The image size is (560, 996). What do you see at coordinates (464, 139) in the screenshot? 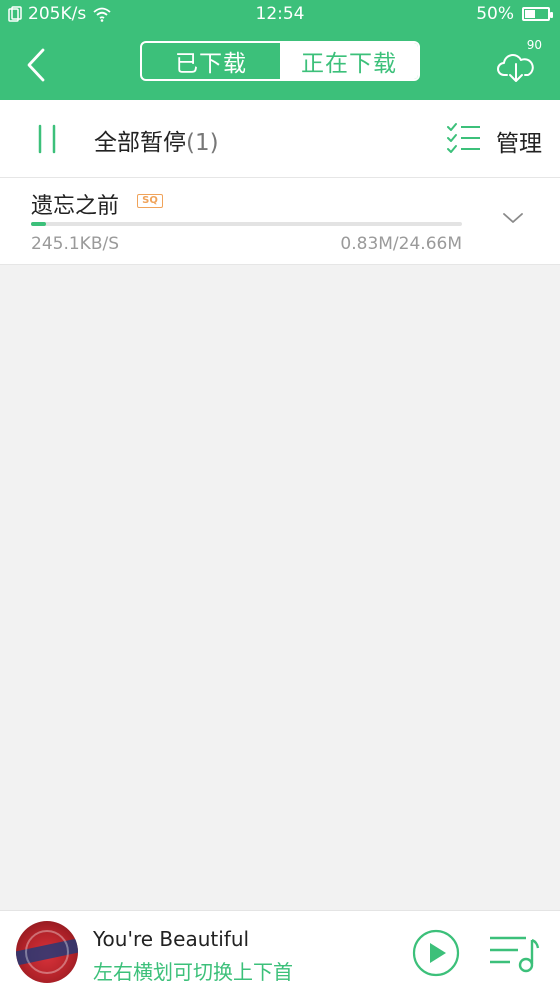
I see `checklist-icon` at bounding box center [464, 139].